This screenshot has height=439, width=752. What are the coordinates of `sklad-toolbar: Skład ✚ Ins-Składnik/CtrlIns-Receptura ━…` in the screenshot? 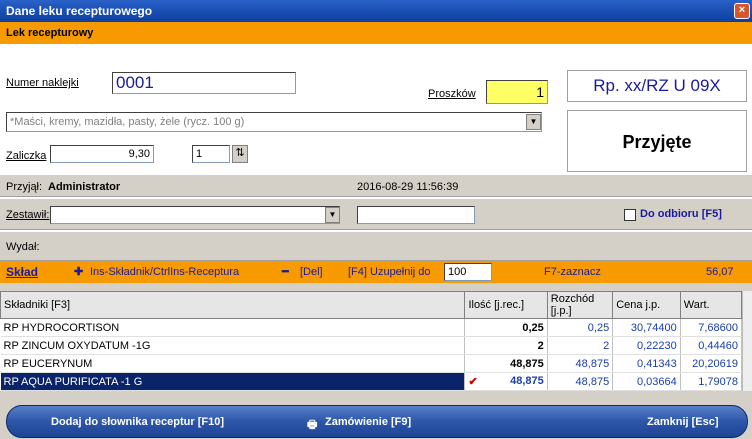 It's located at (376, 272).